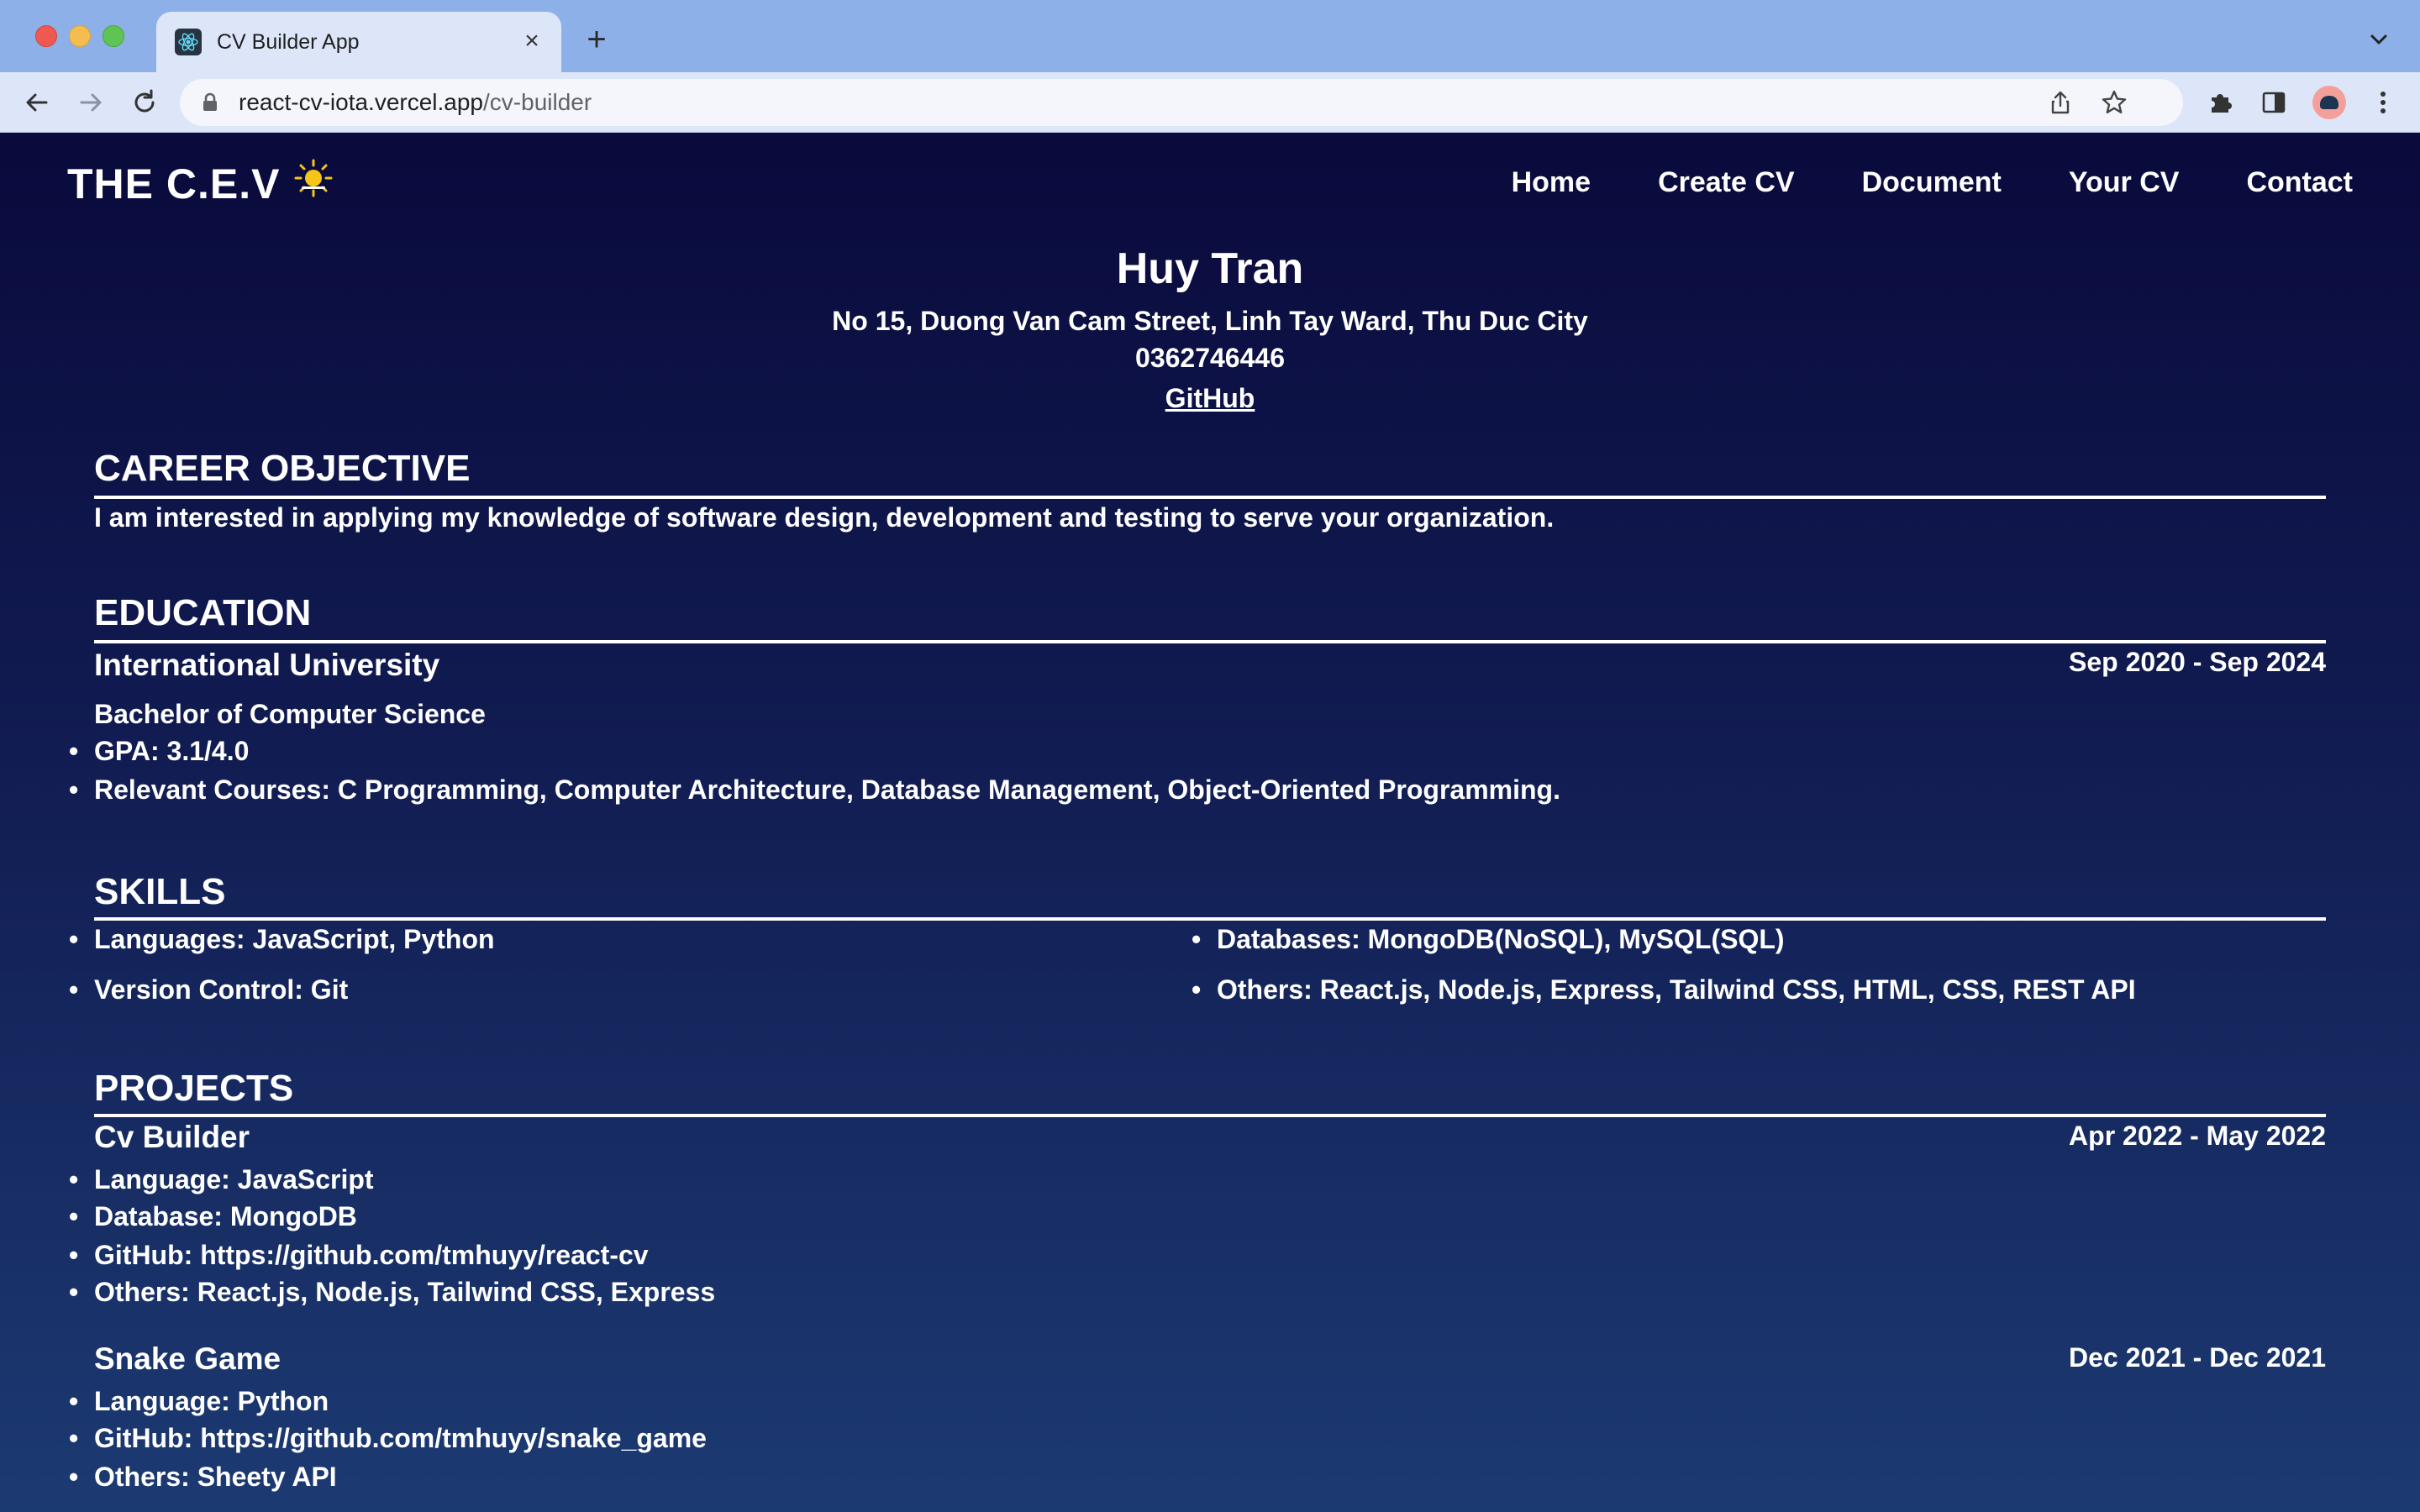 The height and width of the screenshot is (1512, 2420). What do you see at coordinates (160, 891) in the screenshot?
I see `section-title-skills: SKILLS` at bounding box center [160, 891].